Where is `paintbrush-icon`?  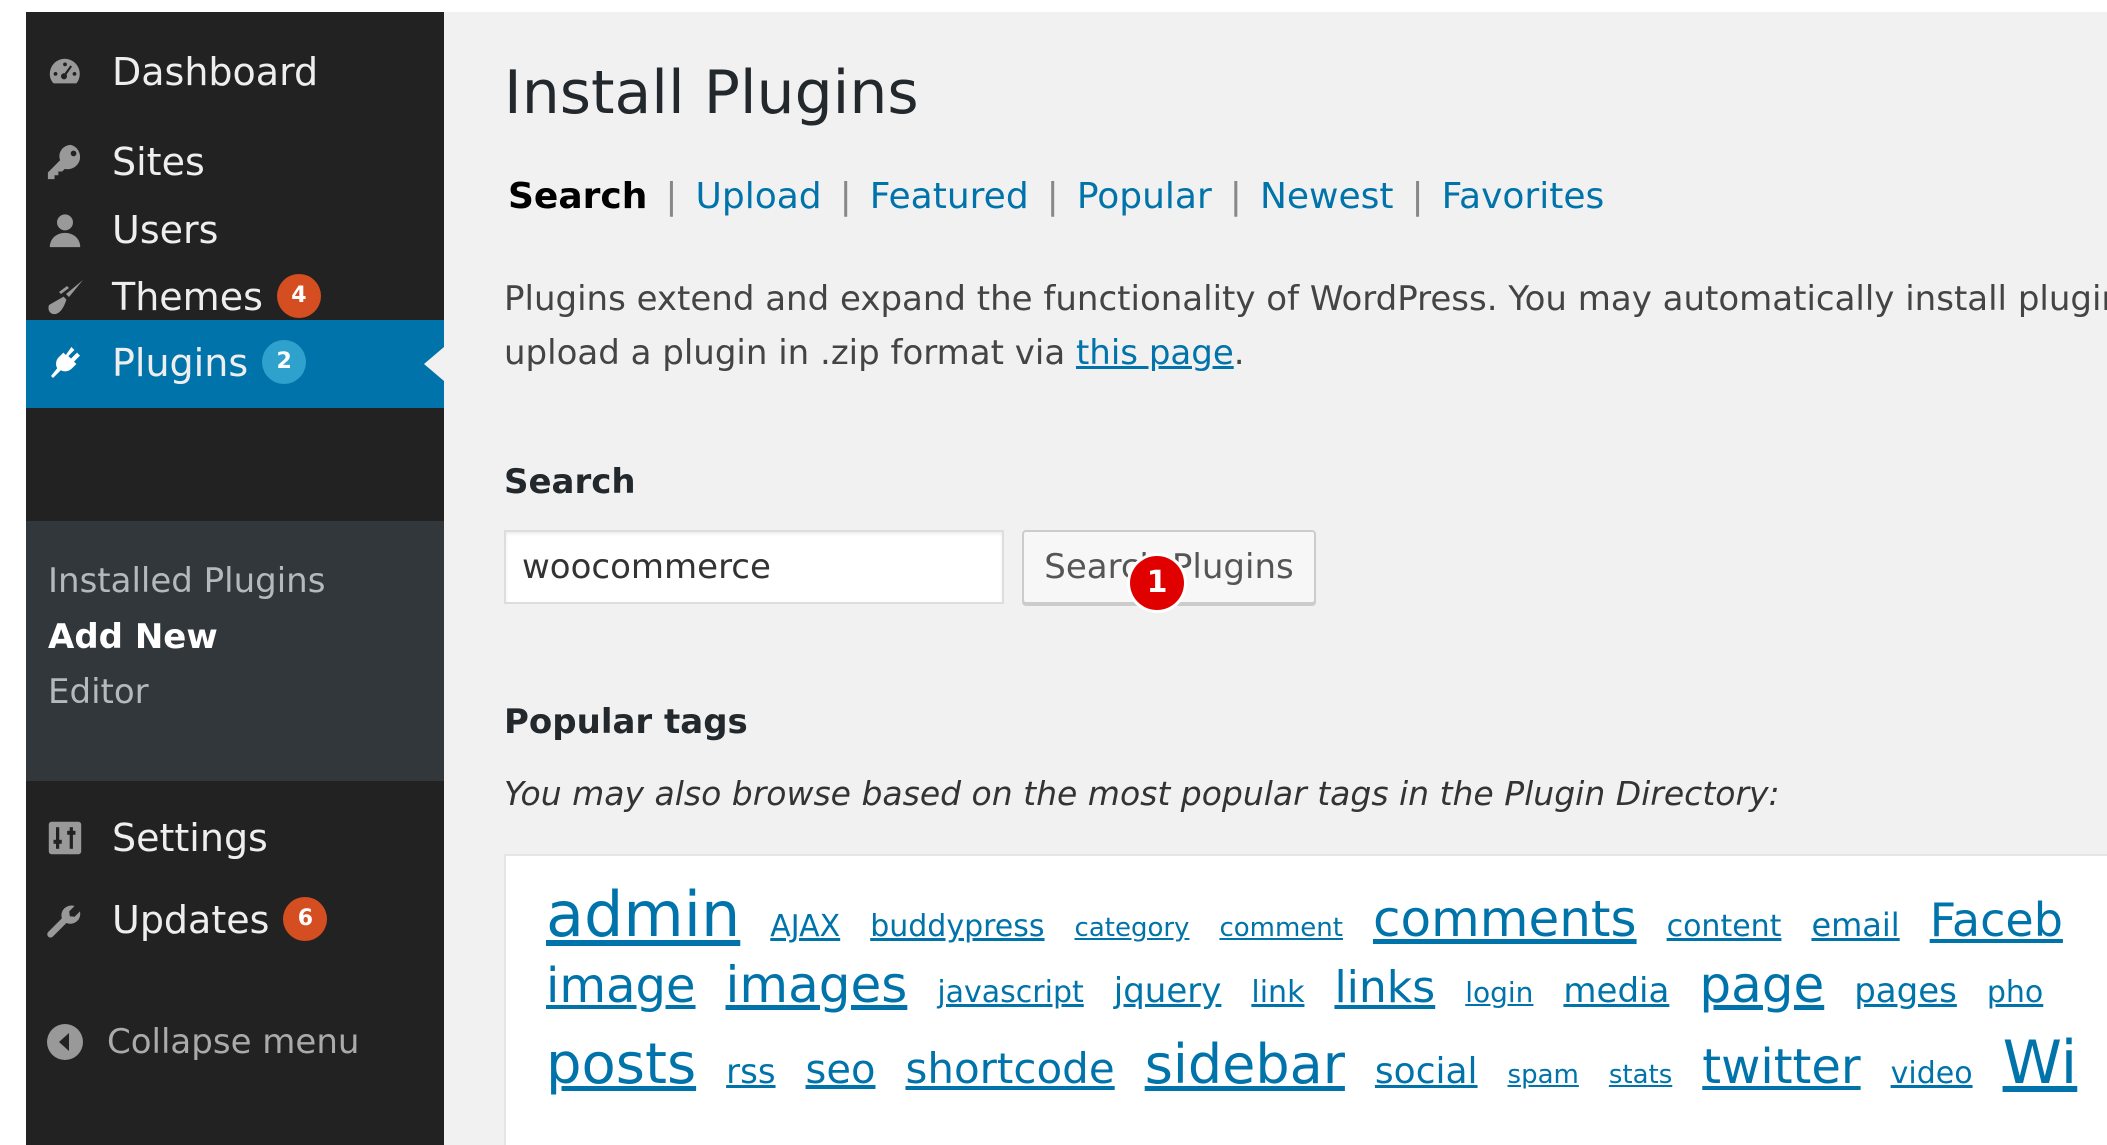
paintbrush-icon is located at coordinates (65, 298).